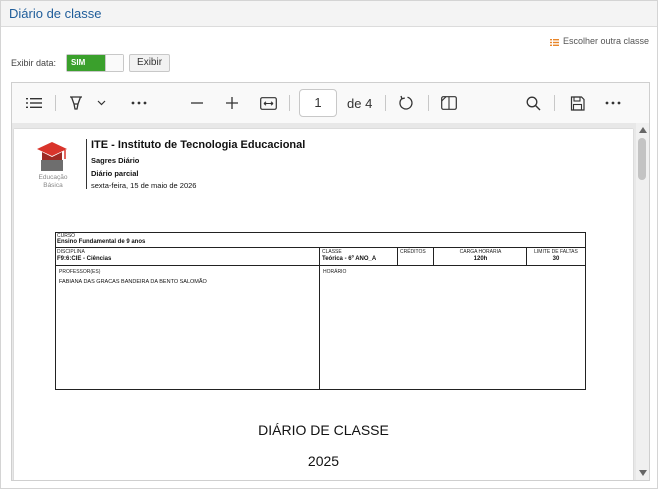 The image size is (658, 489). I want to click on exibir-data-label: Exibir data:, so click(34, 63).